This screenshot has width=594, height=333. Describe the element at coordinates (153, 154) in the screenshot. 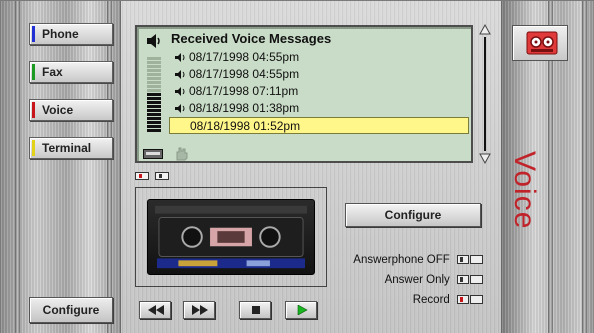

I see `cassette-small-icon` at that location.